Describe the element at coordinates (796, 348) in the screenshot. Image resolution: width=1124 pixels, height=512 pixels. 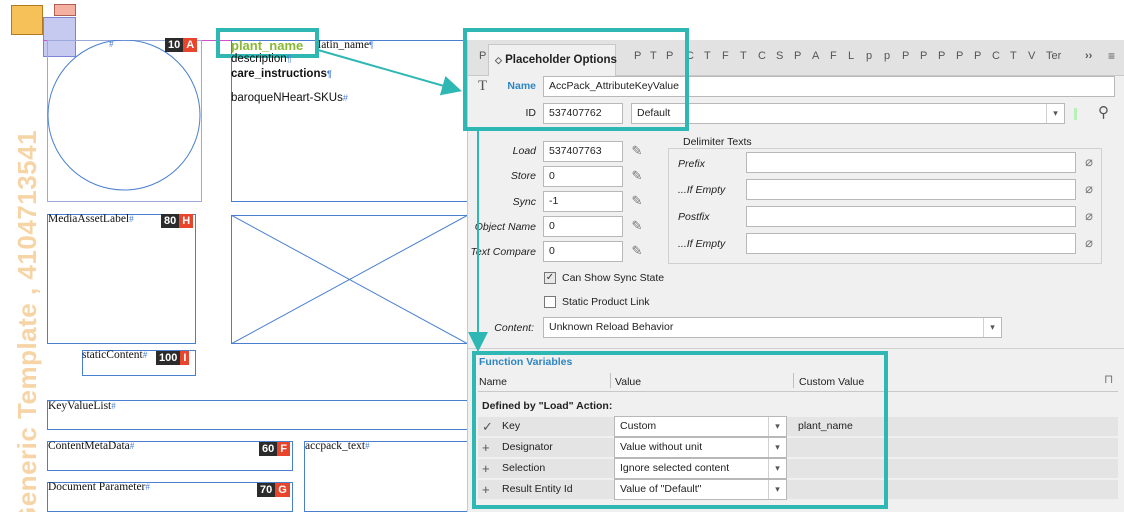
I see `section-divider` at that location.